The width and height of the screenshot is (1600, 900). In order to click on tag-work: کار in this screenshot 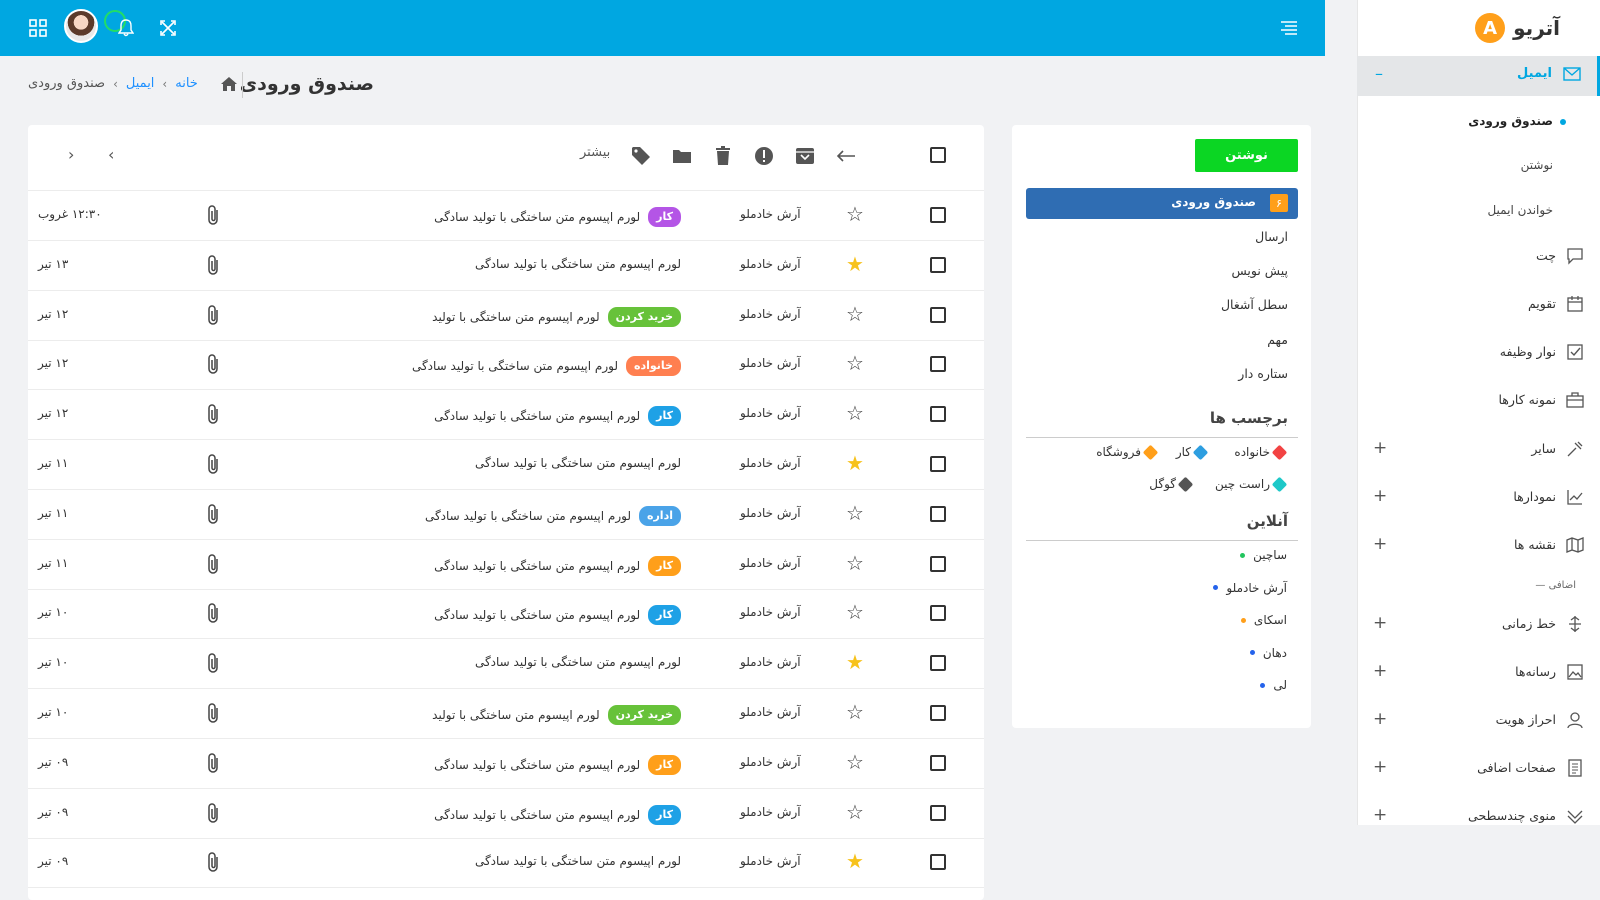, I will do `click(1192, 452)`.